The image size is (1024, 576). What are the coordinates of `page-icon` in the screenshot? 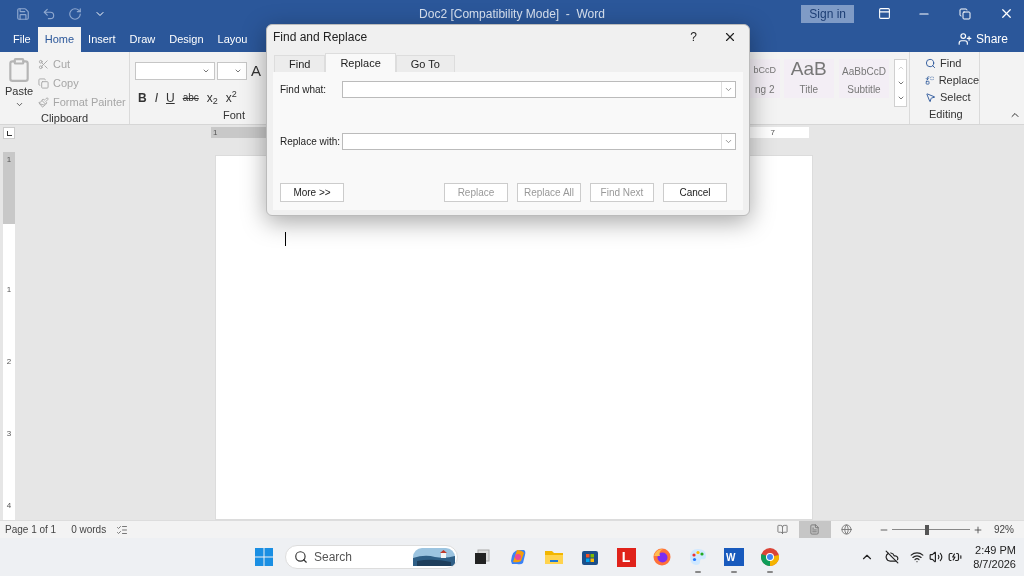 It's located at (815, 529).